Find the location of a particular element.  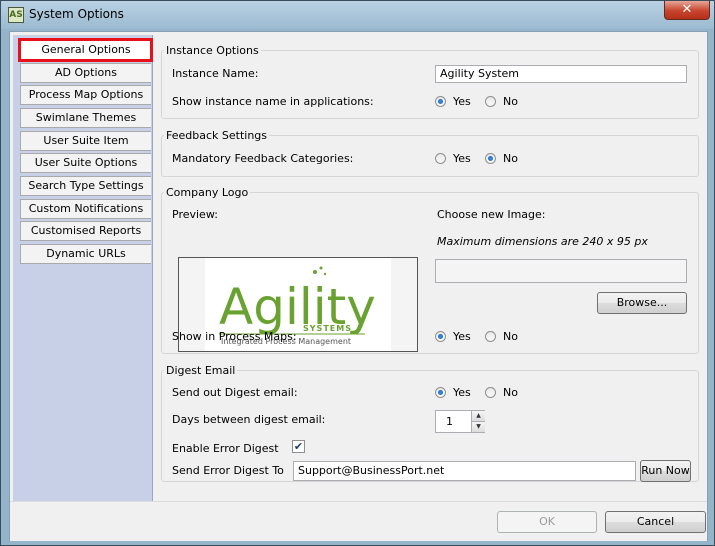

show-instance-name-label: Show instance name in applications: is located at coordinates (273, 101).